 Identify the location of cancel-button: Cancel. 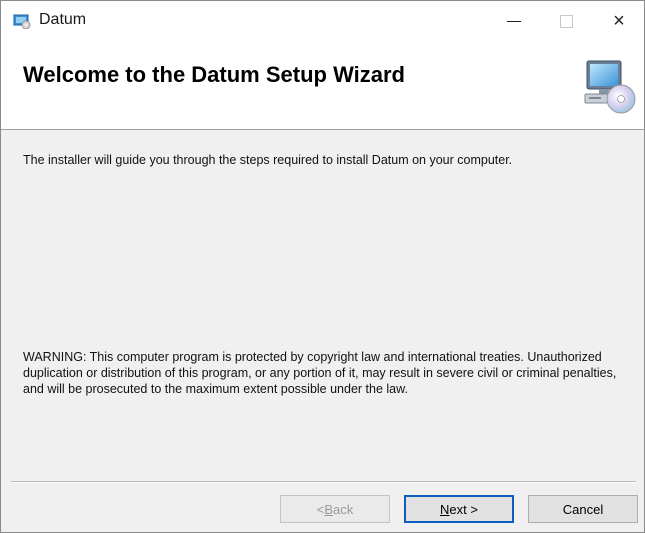
(583, 509).